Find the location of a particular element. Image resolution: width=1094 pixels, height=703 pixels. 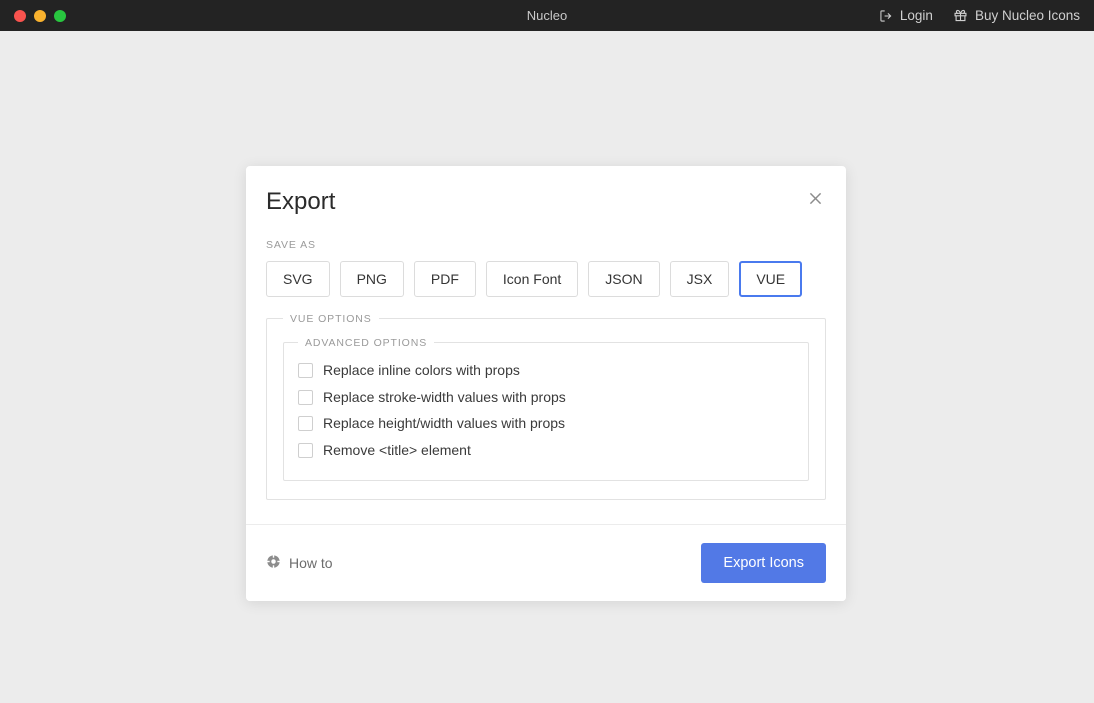

buy-nucleo-icons-button: Buy Nucleo Icons is located at coordinates (1016, 15).